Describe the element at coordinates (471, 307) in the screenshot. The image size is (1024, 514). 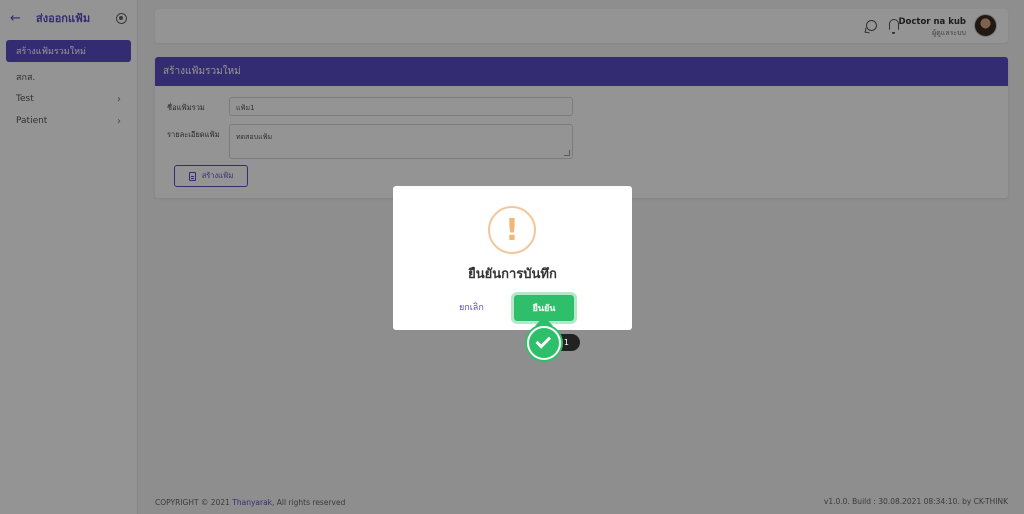
I see `cancel-button: ยกเลิก` at that location.